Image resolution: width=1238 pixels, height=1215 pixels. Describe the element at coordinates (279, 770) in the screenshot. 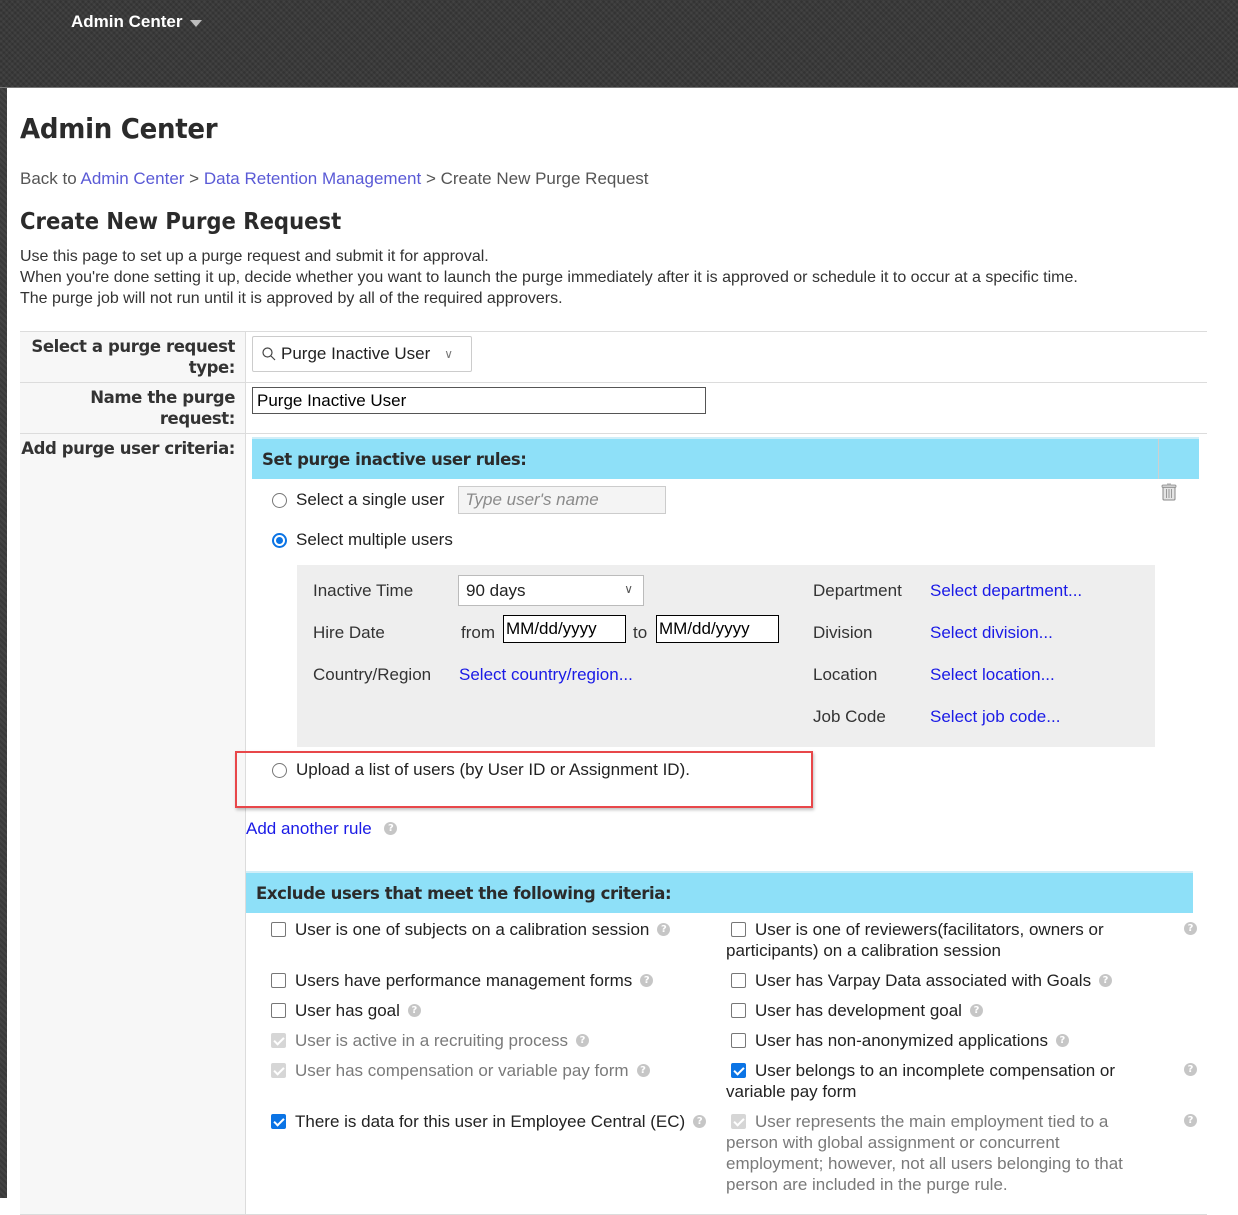

I see `upload-users-radio` at that location.